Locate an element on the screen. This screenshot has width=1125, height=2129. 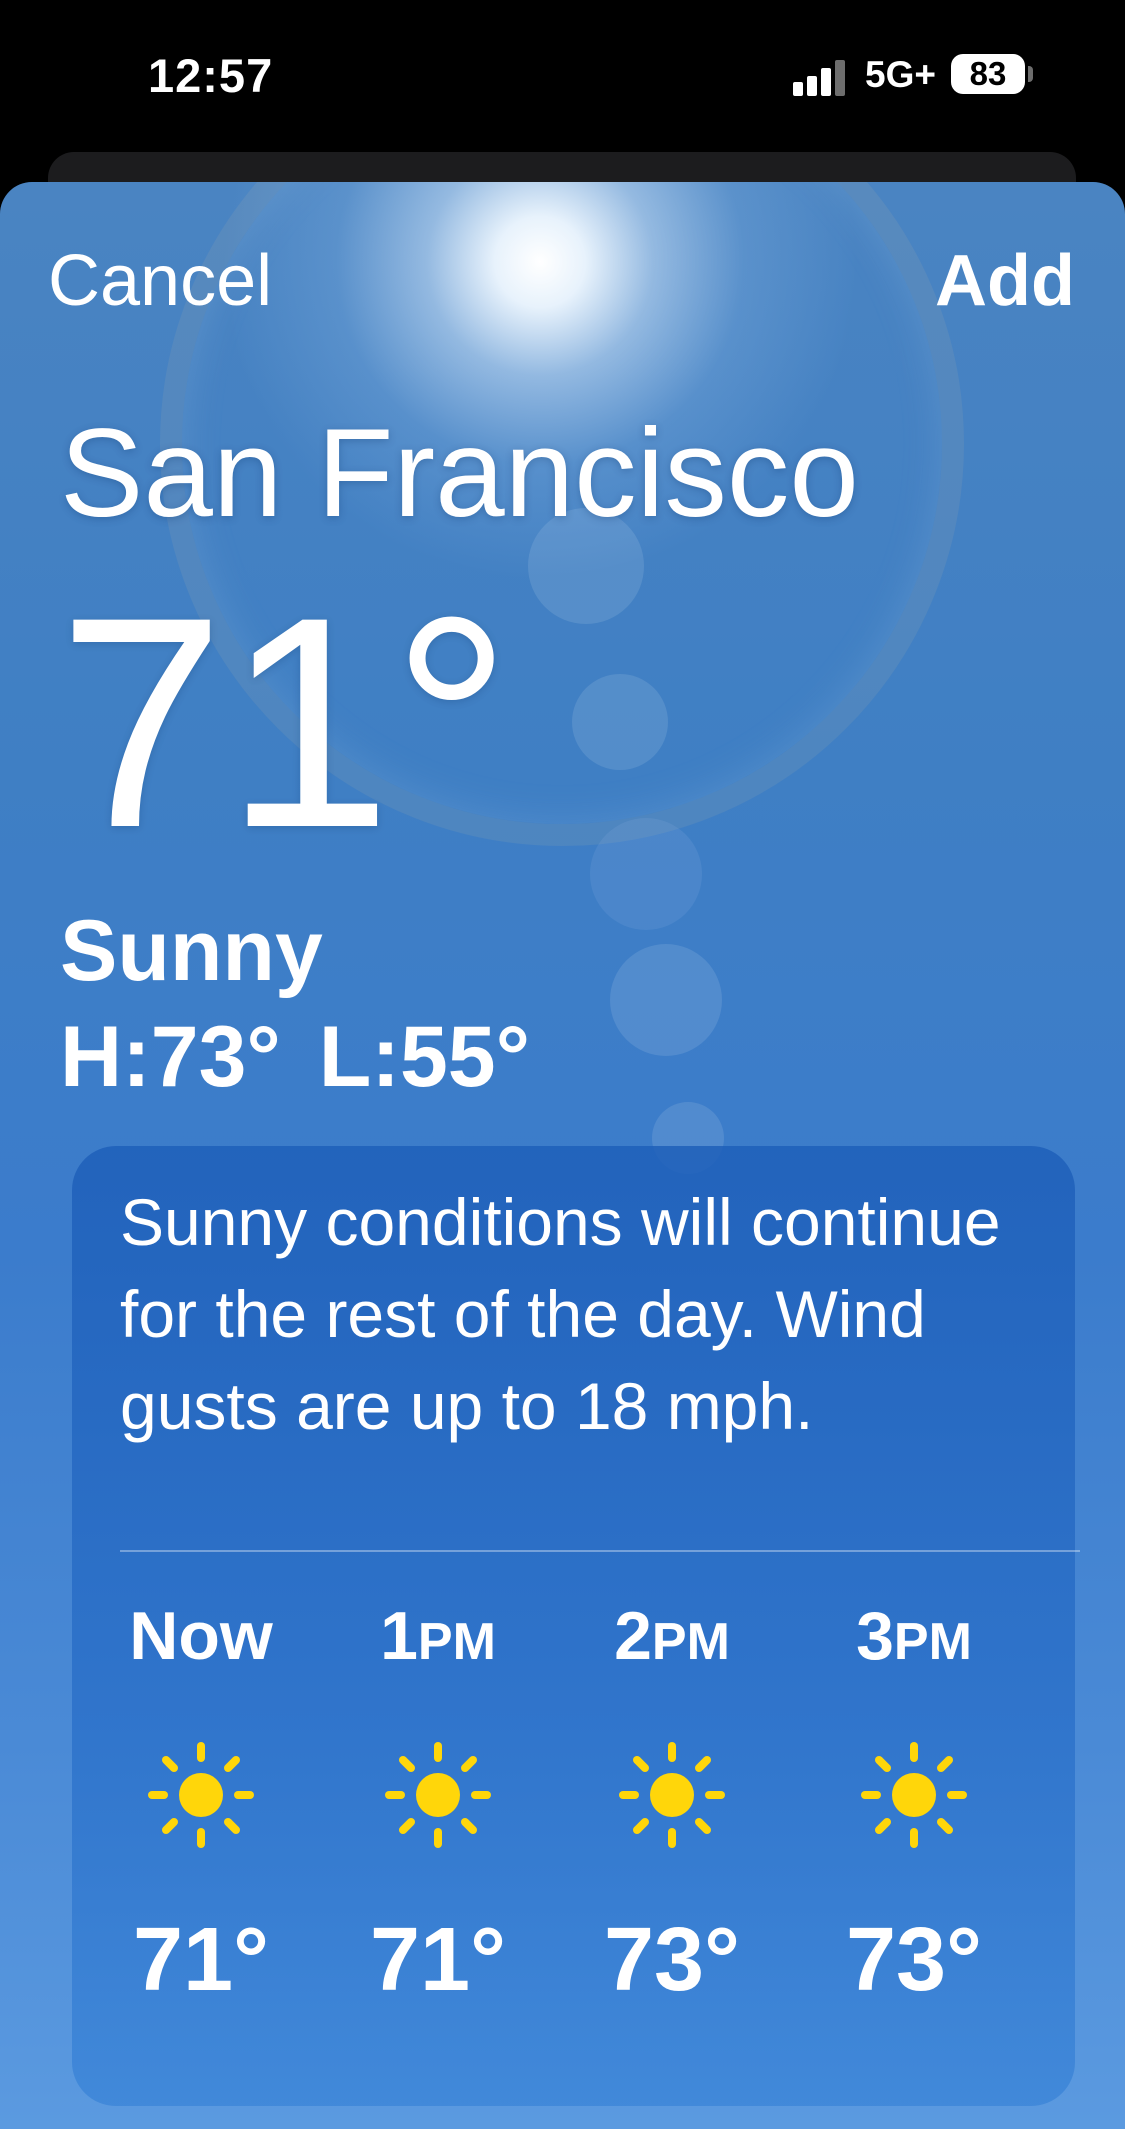
battery-cap is located at coordinates (1030, 74).